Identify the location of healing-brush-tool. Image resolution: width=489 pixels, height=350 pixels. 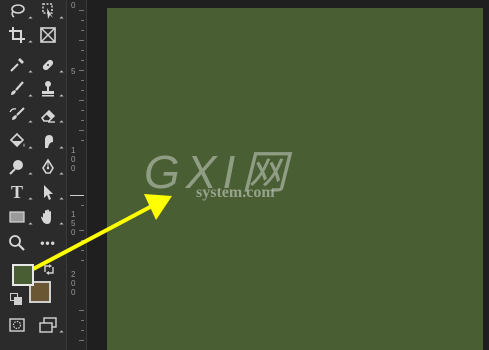
(49, 65).